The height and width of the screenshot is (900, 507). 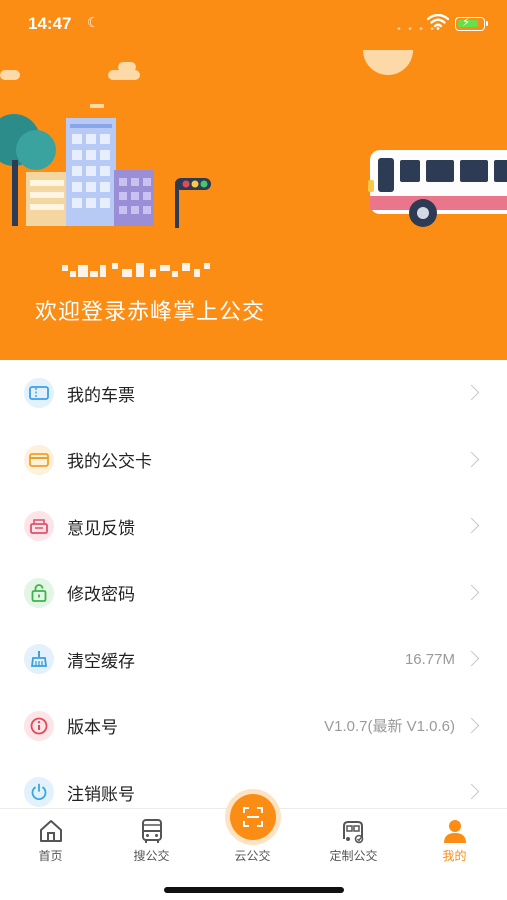 I want to click on tab-label: 云公交, so click(x=252, y=856).